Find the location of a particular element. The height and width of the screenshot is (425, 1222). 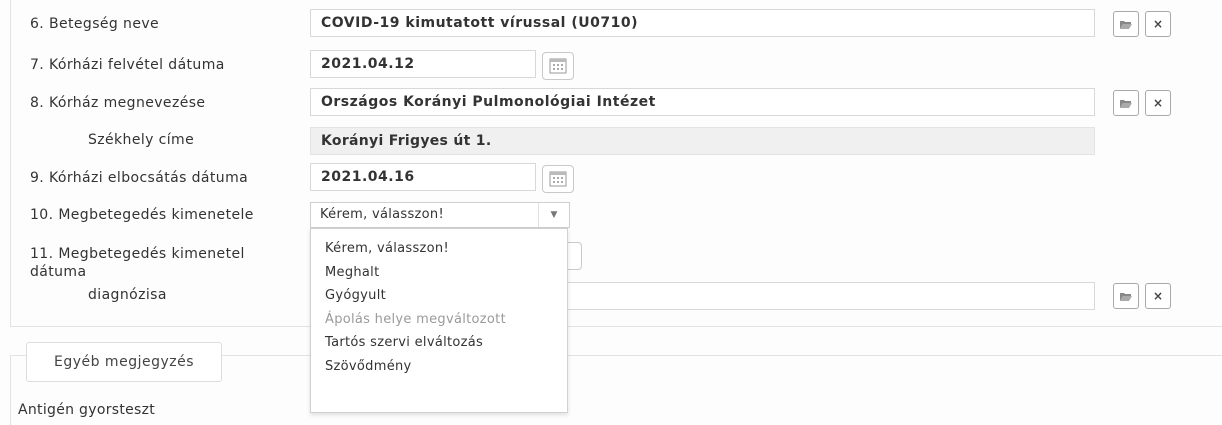

discharge-date-field: 2021.04.16 is located at coordinates (423, 177).